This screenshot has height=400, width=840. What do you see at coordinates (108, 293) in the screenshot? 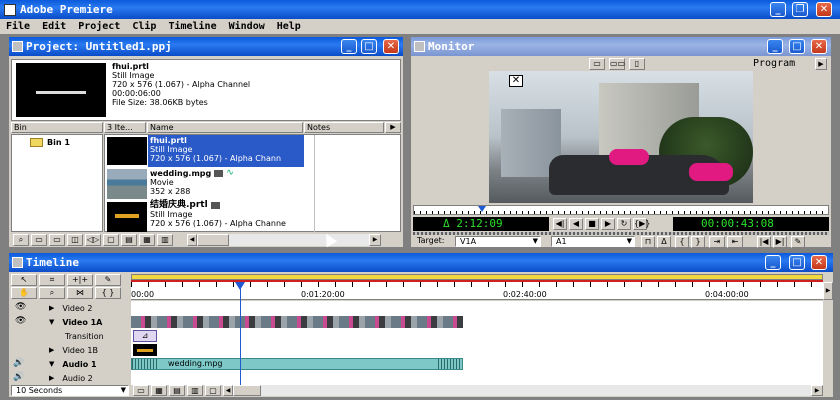
I see `in-out-tool-icon: { }` at bounding box center [108, 293].